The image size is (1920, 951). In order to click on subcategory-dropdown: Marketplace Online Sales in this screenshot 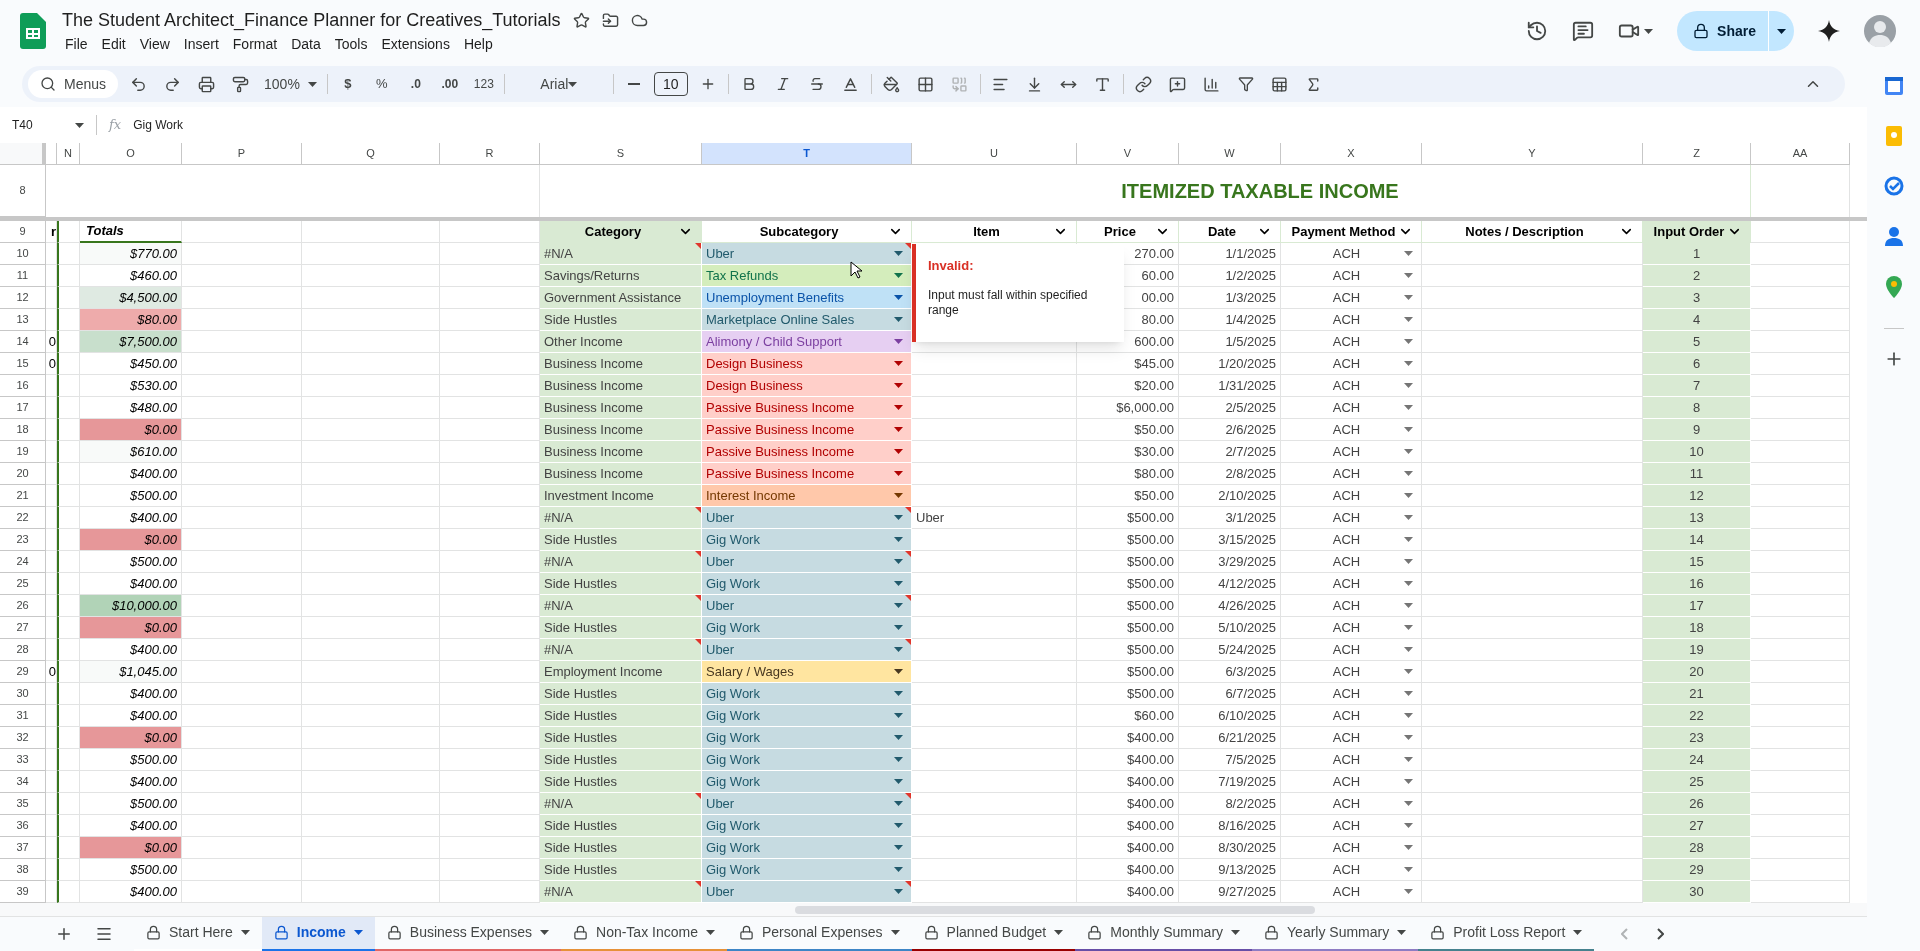, I will do `click(807, 320)`.